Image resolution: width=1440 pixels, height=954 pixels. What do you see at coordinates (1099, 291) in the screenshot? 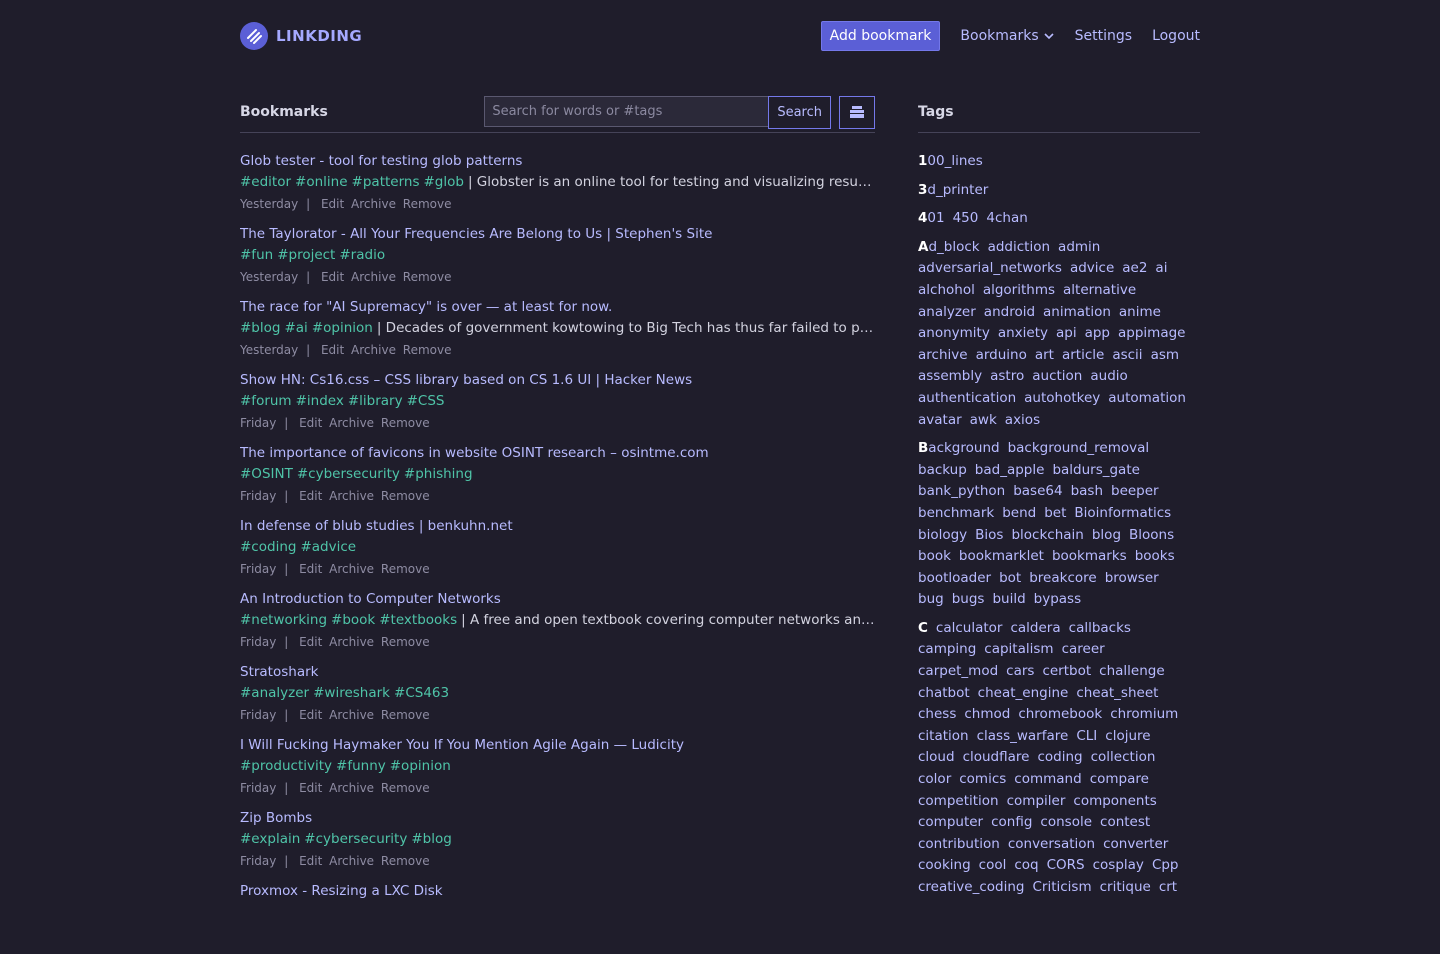
I see `tag-link: alternative` at bounding box center [1099, 291].